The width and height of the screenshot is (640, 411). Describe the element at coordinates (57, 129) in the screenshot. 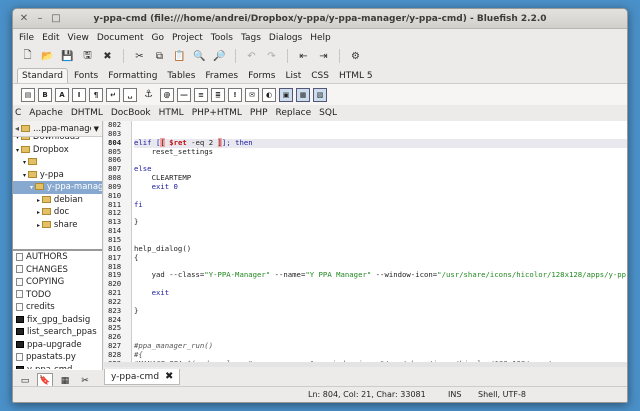

I see `location-combo: ◂ ...ppa-manager ▼` at that location.